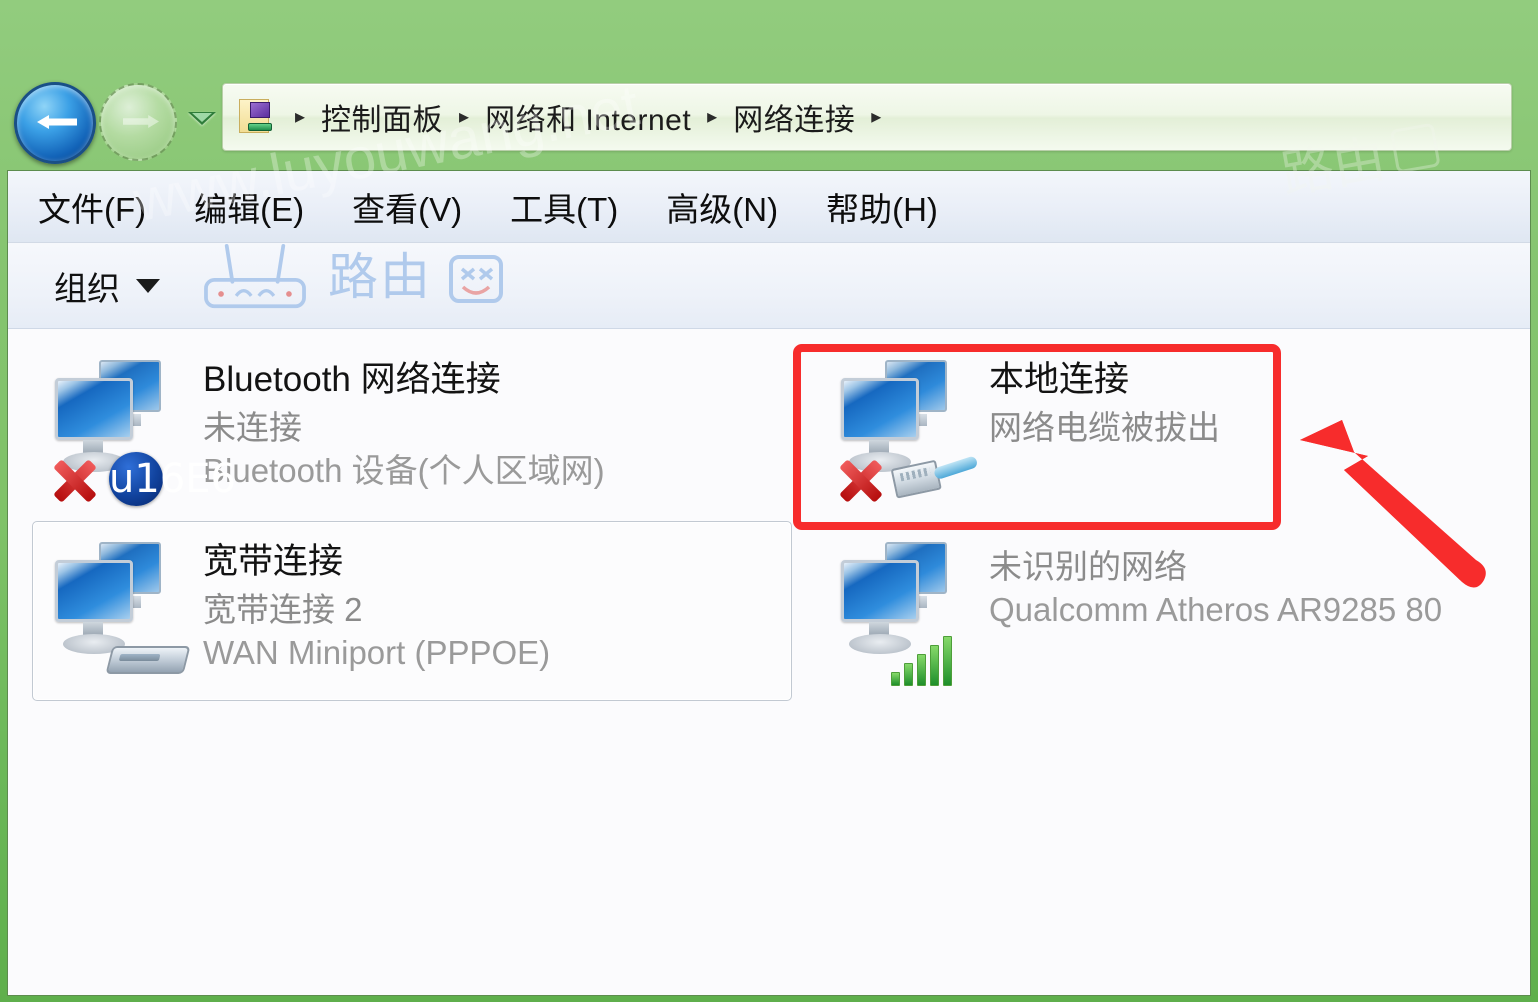 The width and height of the screenshot is (1538, 1002). What do you see at coordinates (249, 207) in the screenshot?
I see `menu-edit: 编辑(E)` at bounding box center [249, 207].